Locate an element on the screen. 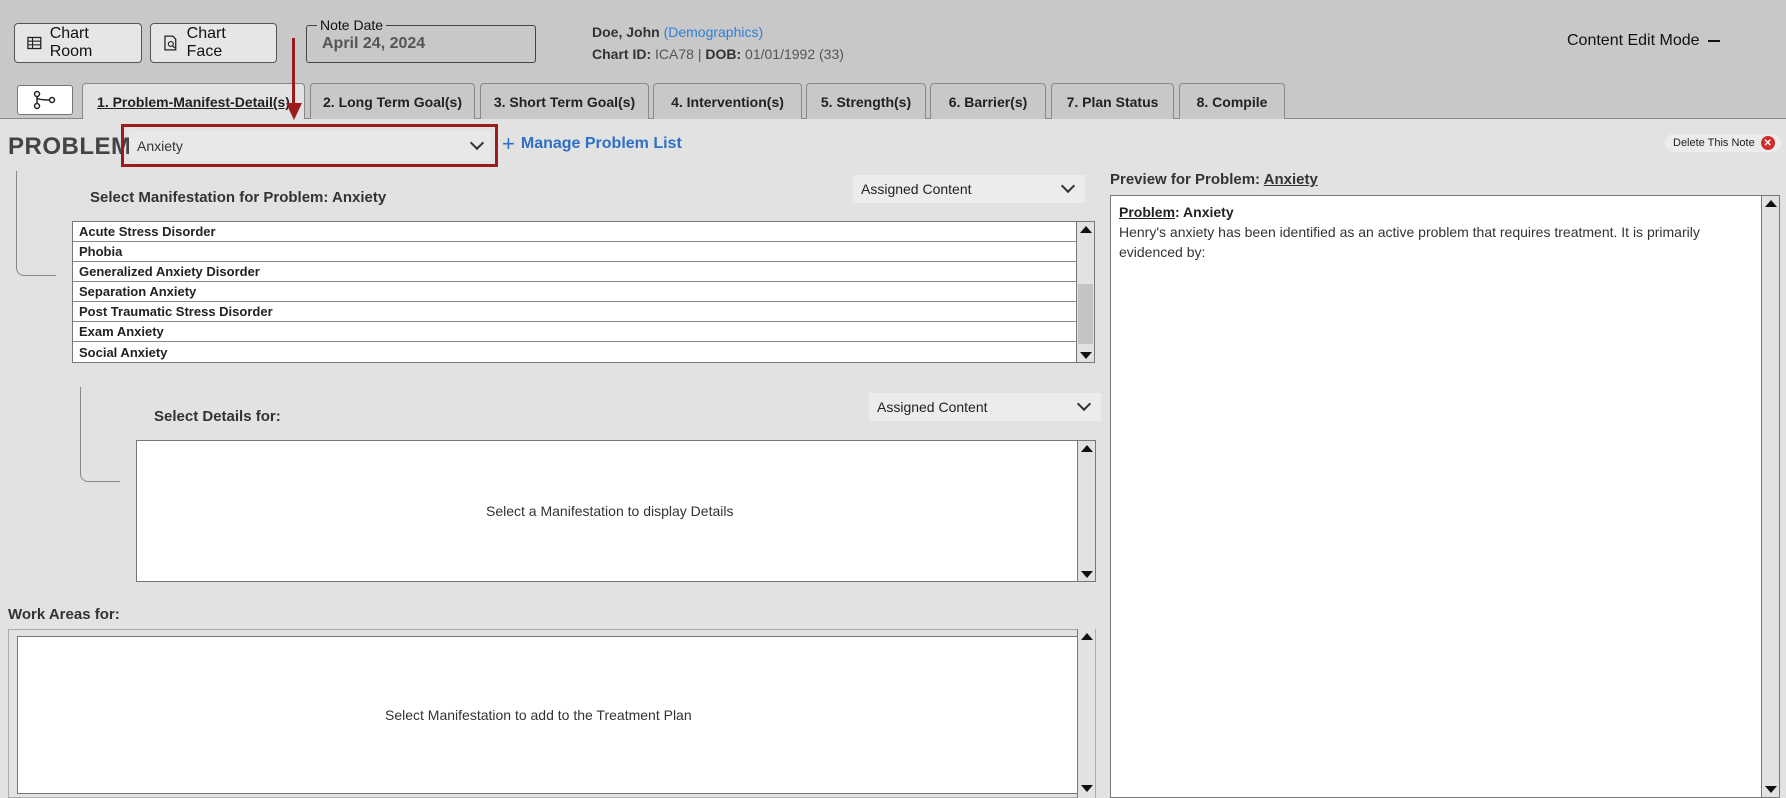 The height and width of the screenshot is (798, 1786). details-filter-dropdown: Assigned Content is located at coordinates (985, 407).